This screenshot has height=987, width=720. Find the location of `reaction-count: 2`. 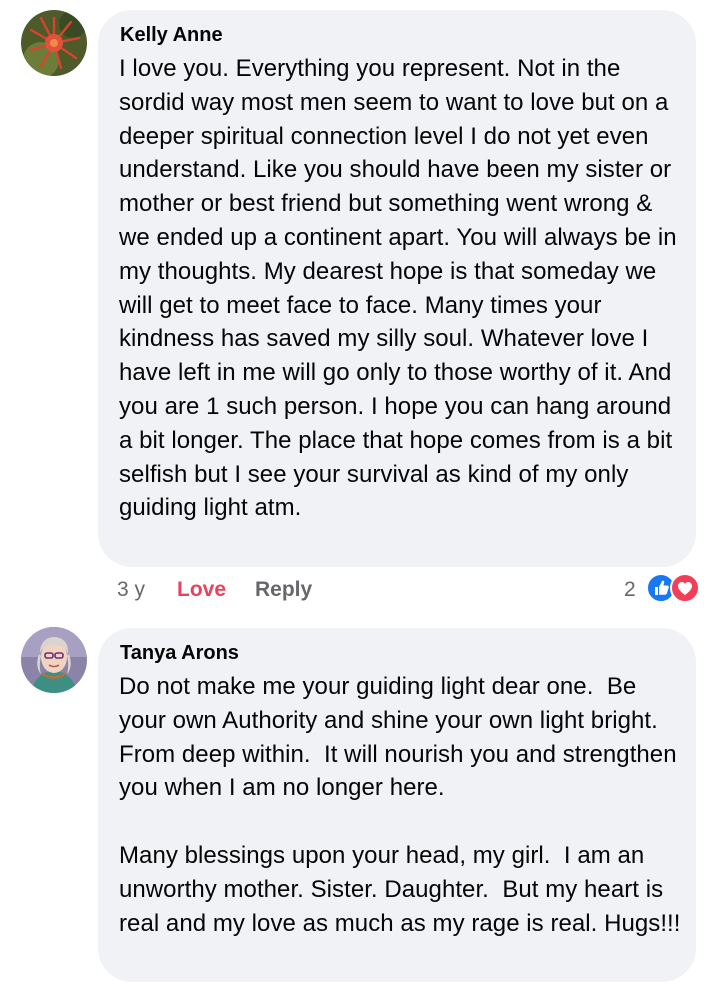

reaction-count: 2 is located at coordinates (630, 589).